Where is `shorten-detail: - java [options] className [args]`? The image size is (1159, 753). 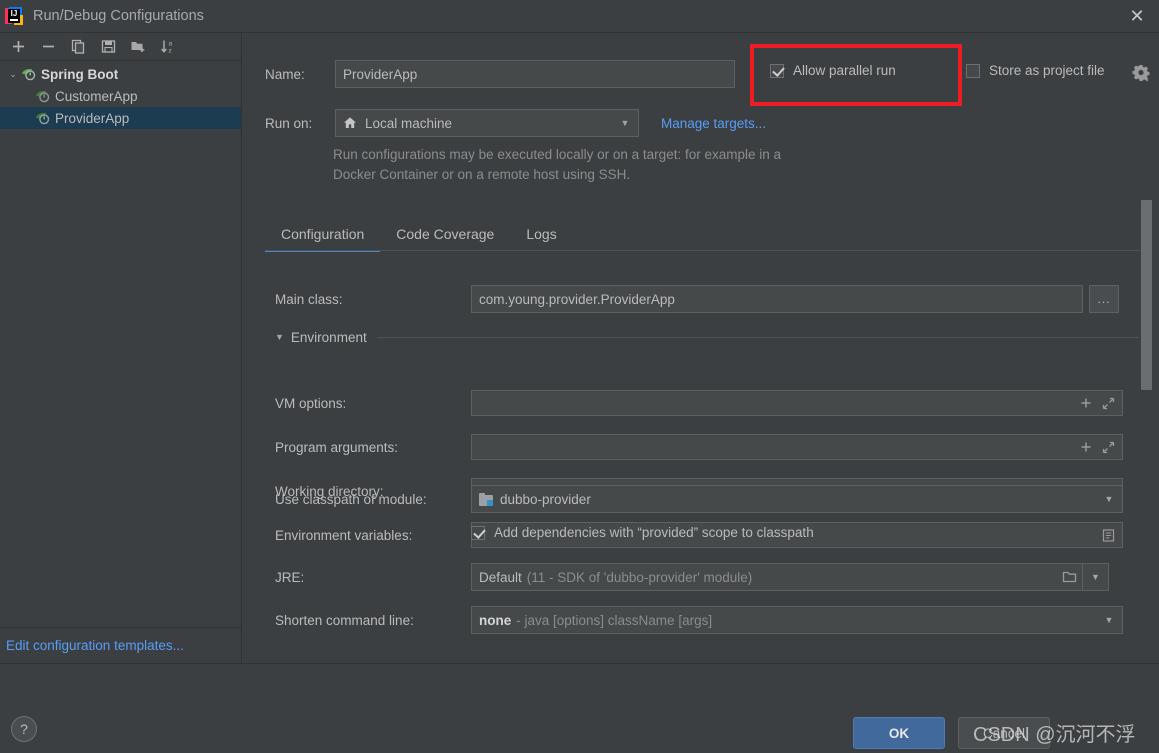
shorten-detail: - java [options] className [args] is located at coordinates (614, 620).